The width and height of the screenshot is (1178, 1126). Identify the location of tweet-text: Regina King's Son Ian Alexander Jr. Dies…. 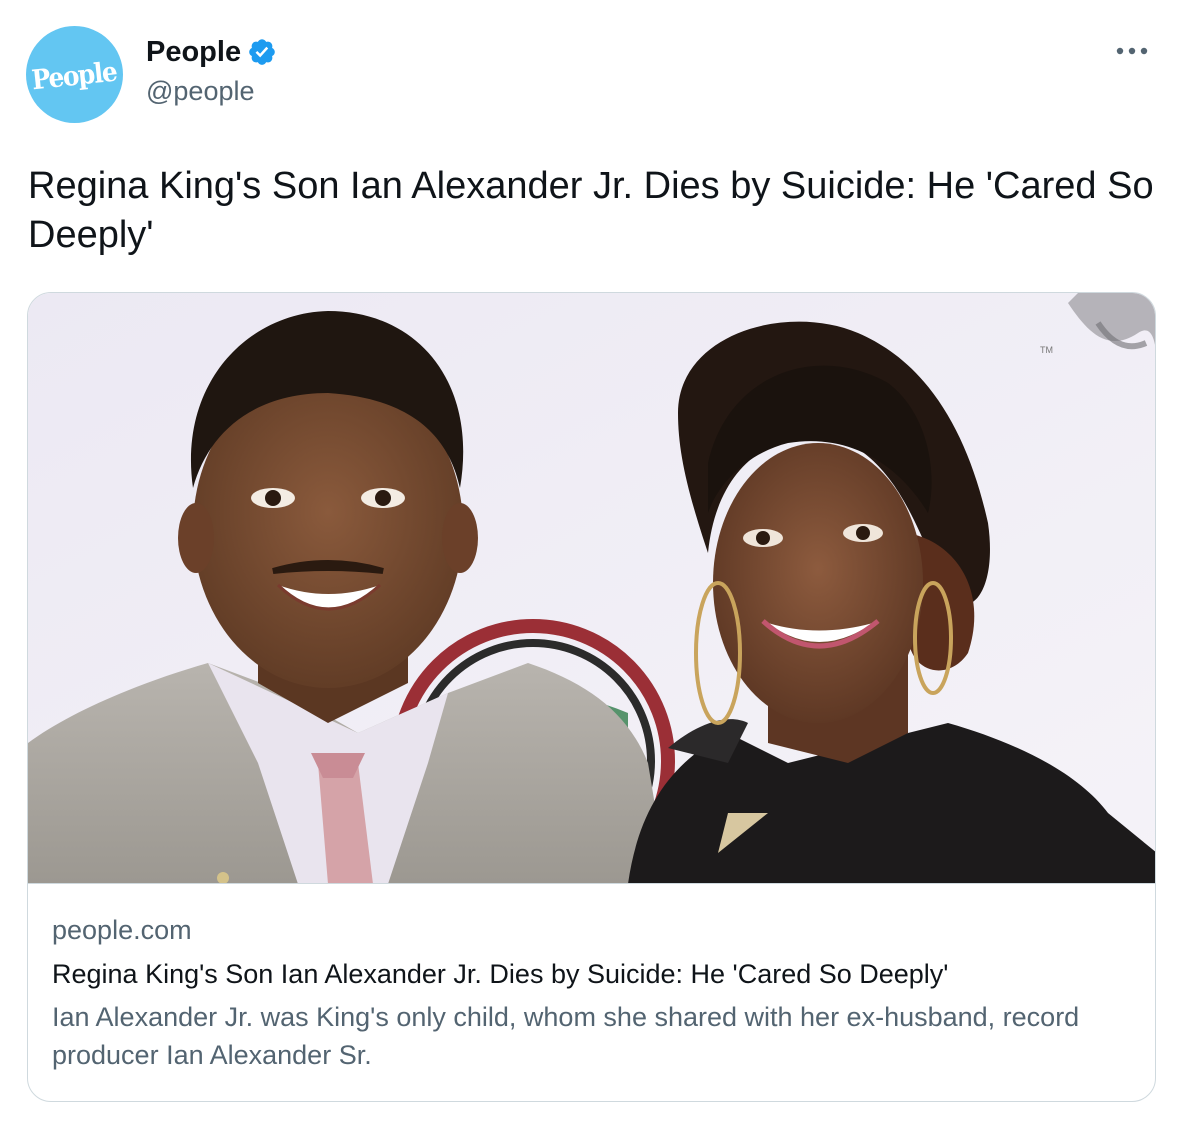
(591, 210).